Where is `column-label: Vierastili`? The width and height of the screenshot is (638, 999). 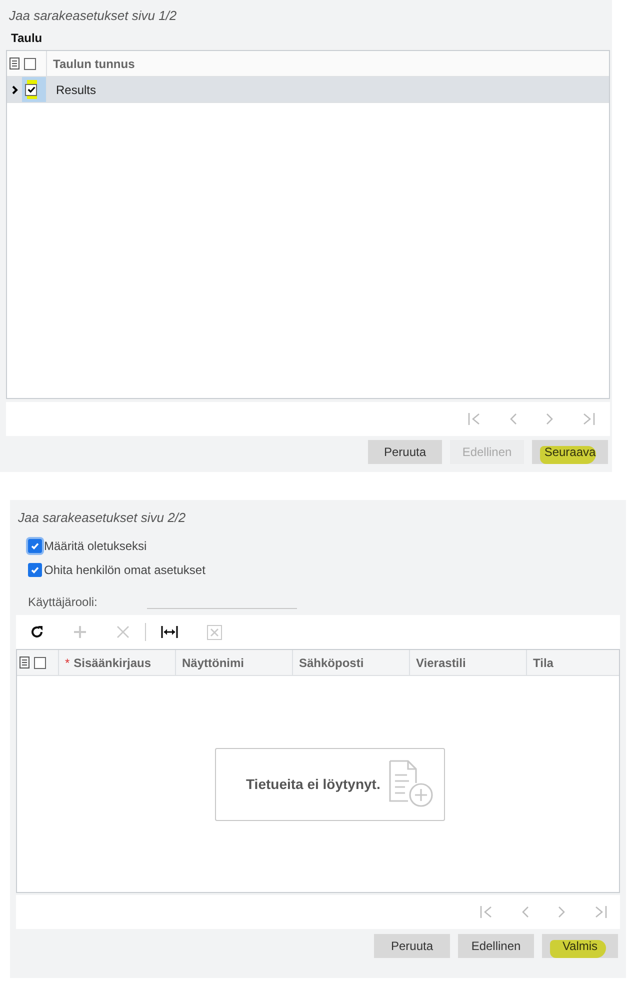 column-label: Vierastili is located at coordinates (441, 663).